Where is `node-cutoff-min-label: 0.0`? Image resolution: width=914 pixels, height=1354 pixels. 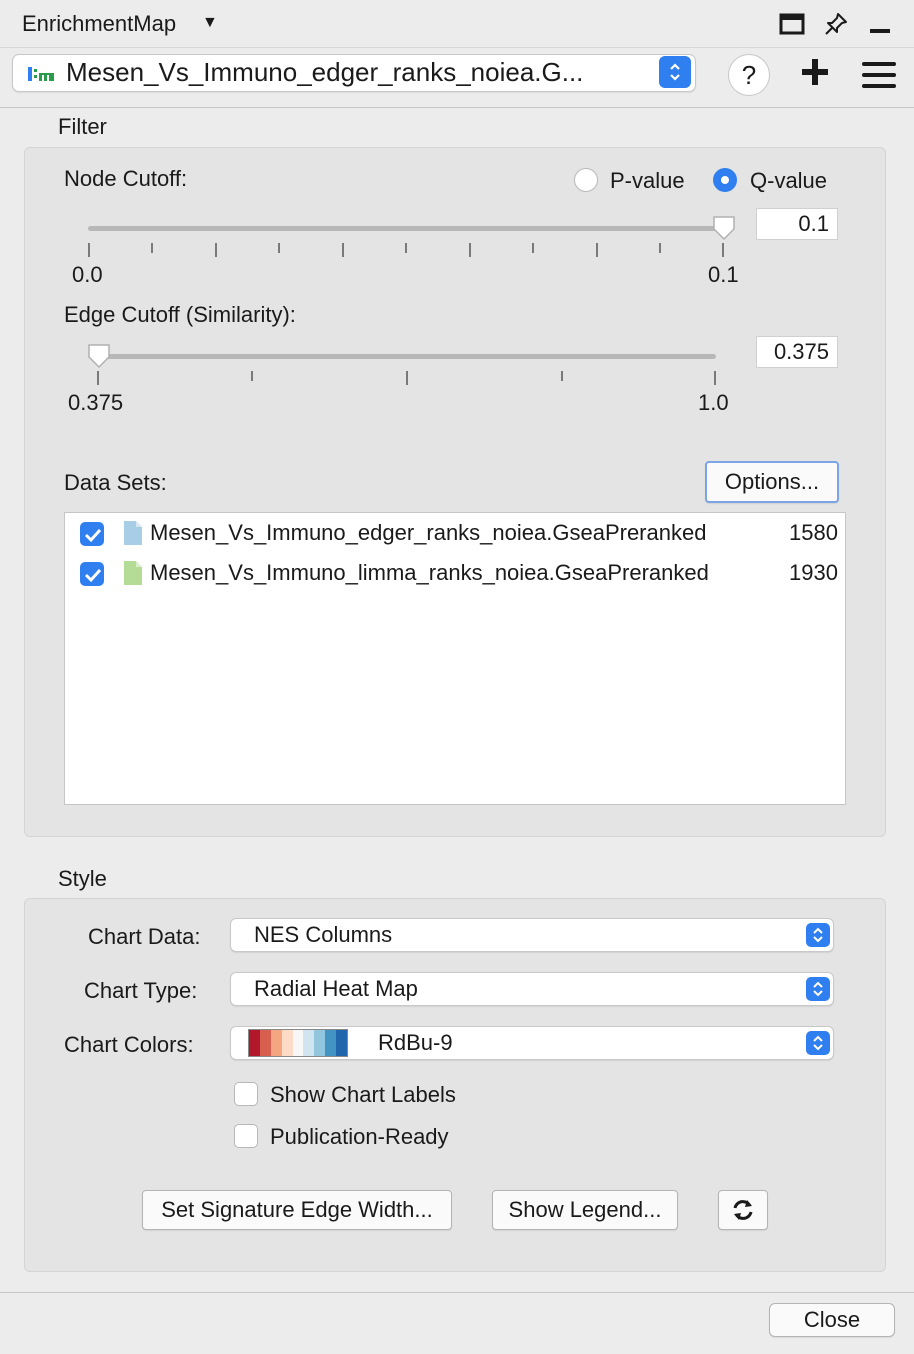 node-cutoff-min-label: 0.0 is located at coordinates (87, 274).